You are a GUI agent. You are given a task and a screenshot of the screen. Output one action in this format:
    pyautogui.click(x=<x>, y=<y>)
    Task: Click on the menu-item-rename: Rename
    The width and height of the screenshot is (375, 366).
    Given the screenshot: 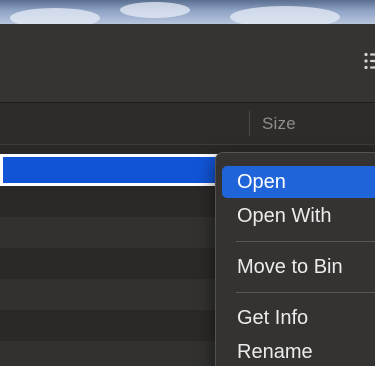 What is the action you would take?
    pyautogui.click(x=298, y=351)
    